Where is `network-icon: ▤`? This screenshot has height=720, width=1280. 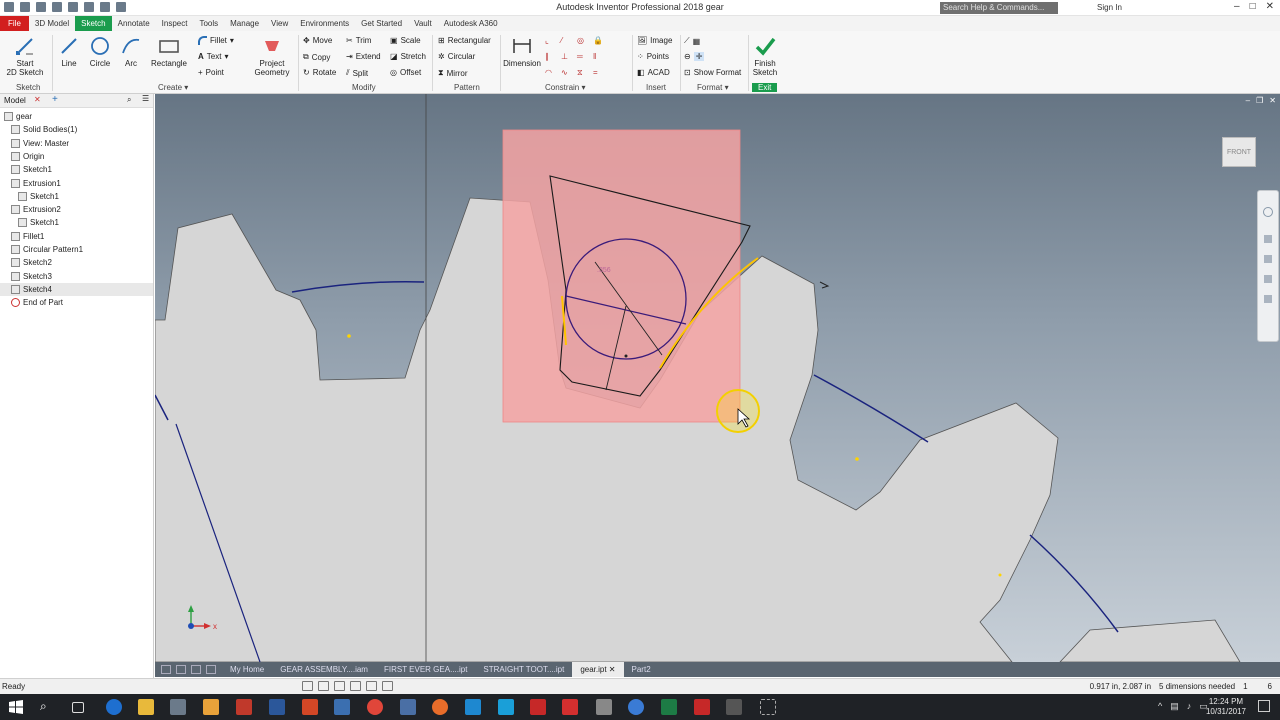
network-icon: ▤ is located at coordinates (1174, 706).